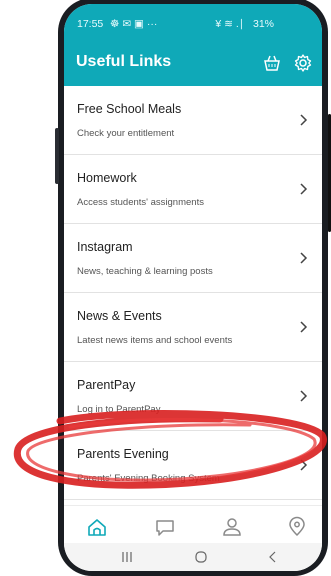  Describe the element at coordinates (232, 527) in the screenshot. I see `profile-icon` at that location.